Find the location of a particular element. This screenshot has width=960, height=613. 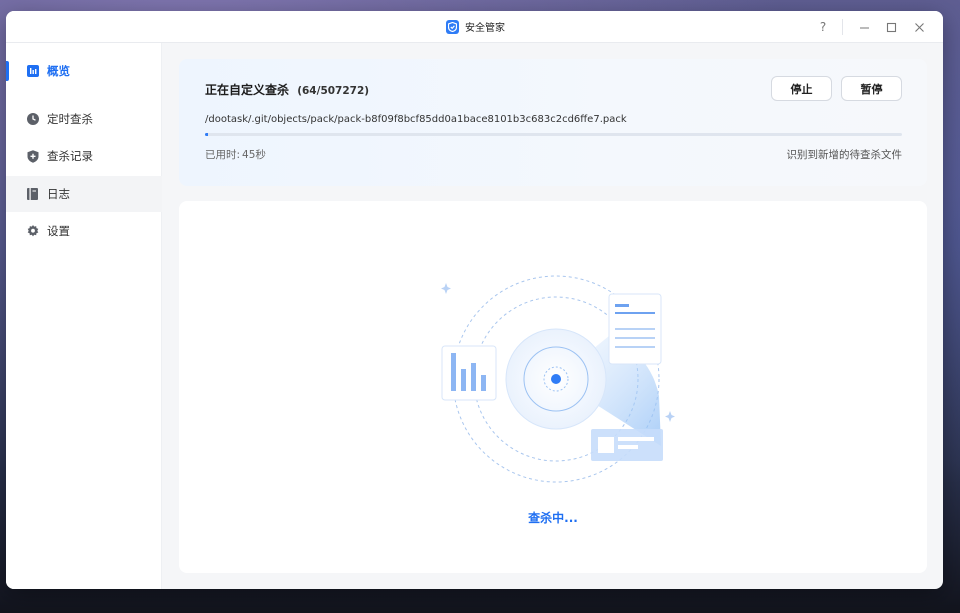

sidebar-item-label: 日志 is located at coordinates (58, 194).